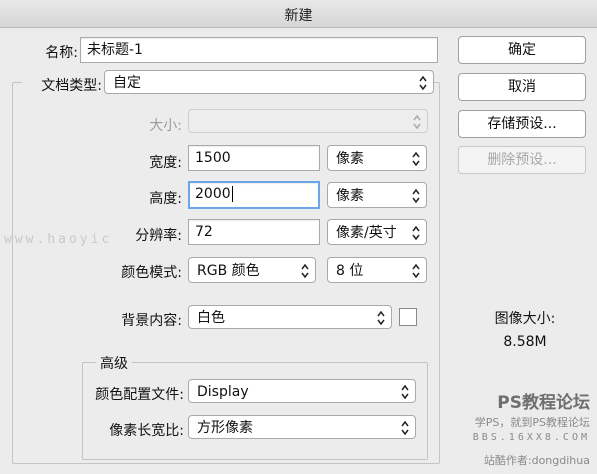 The image size is (597, 474). I want to click on height-unit-select: 像素, so click(377, 195).